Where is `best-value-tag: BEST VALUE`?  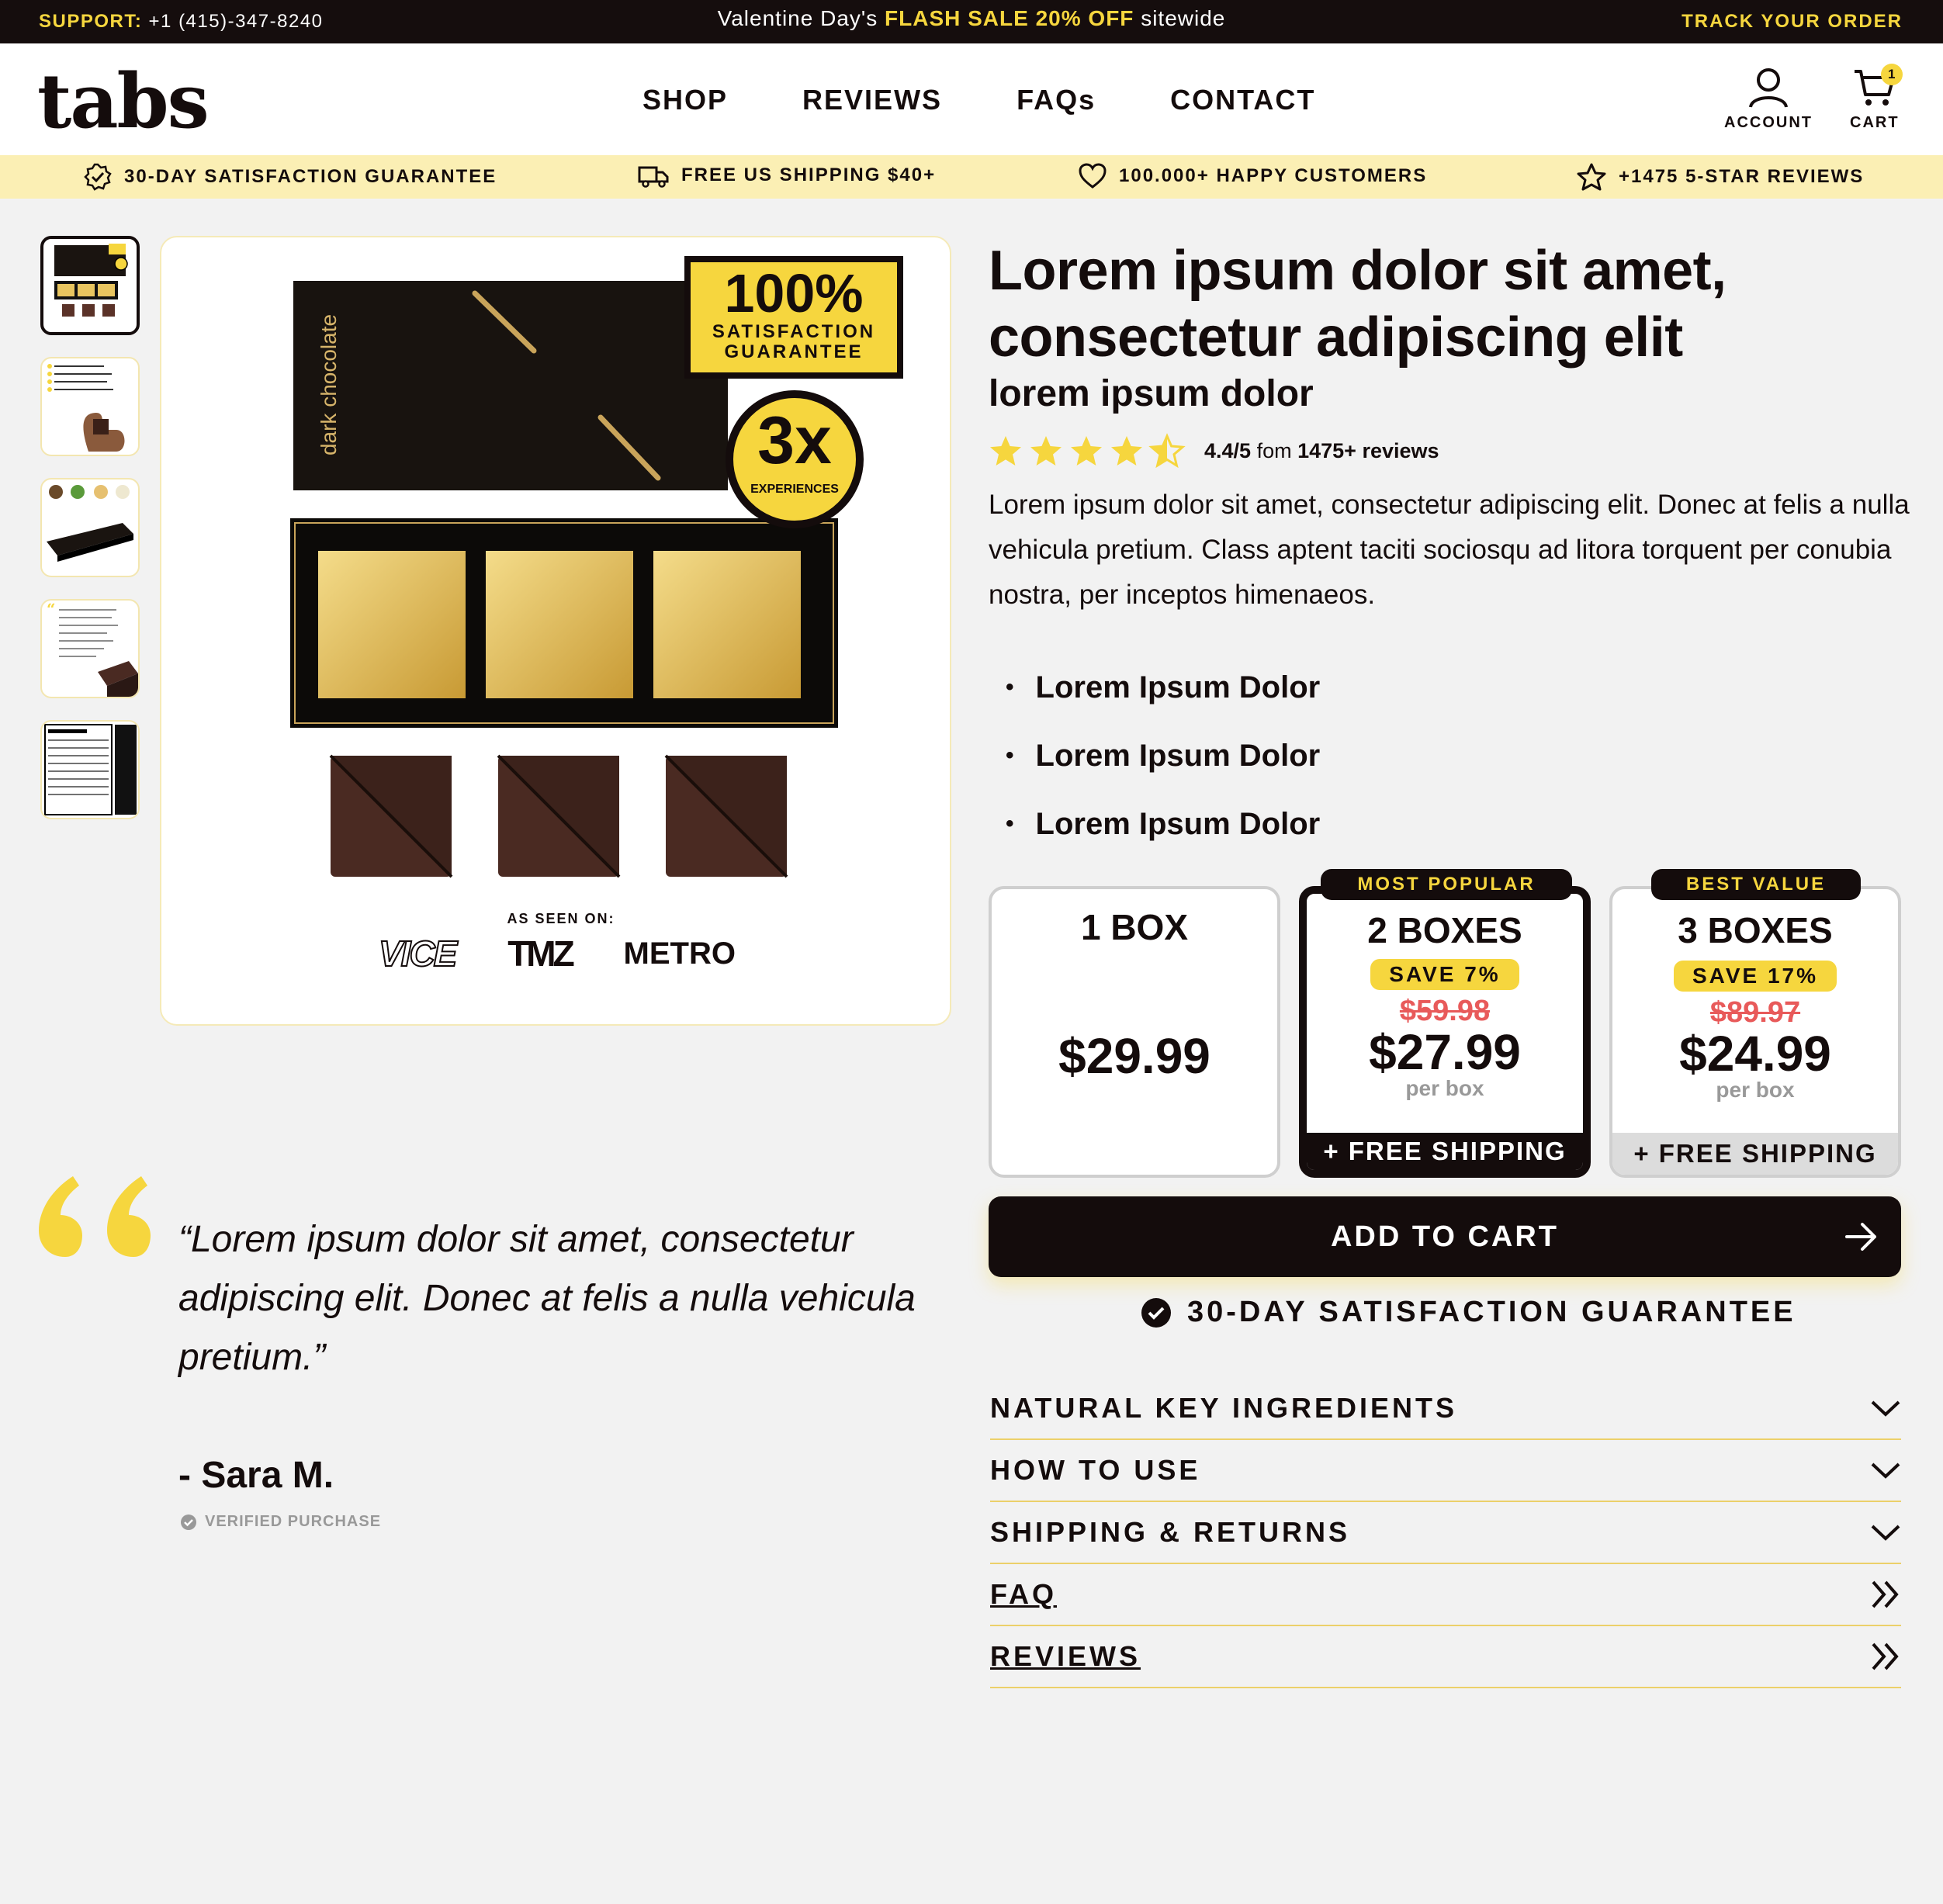 best-value-tag: BEST VALUE is located at coordinates (1756, 884).